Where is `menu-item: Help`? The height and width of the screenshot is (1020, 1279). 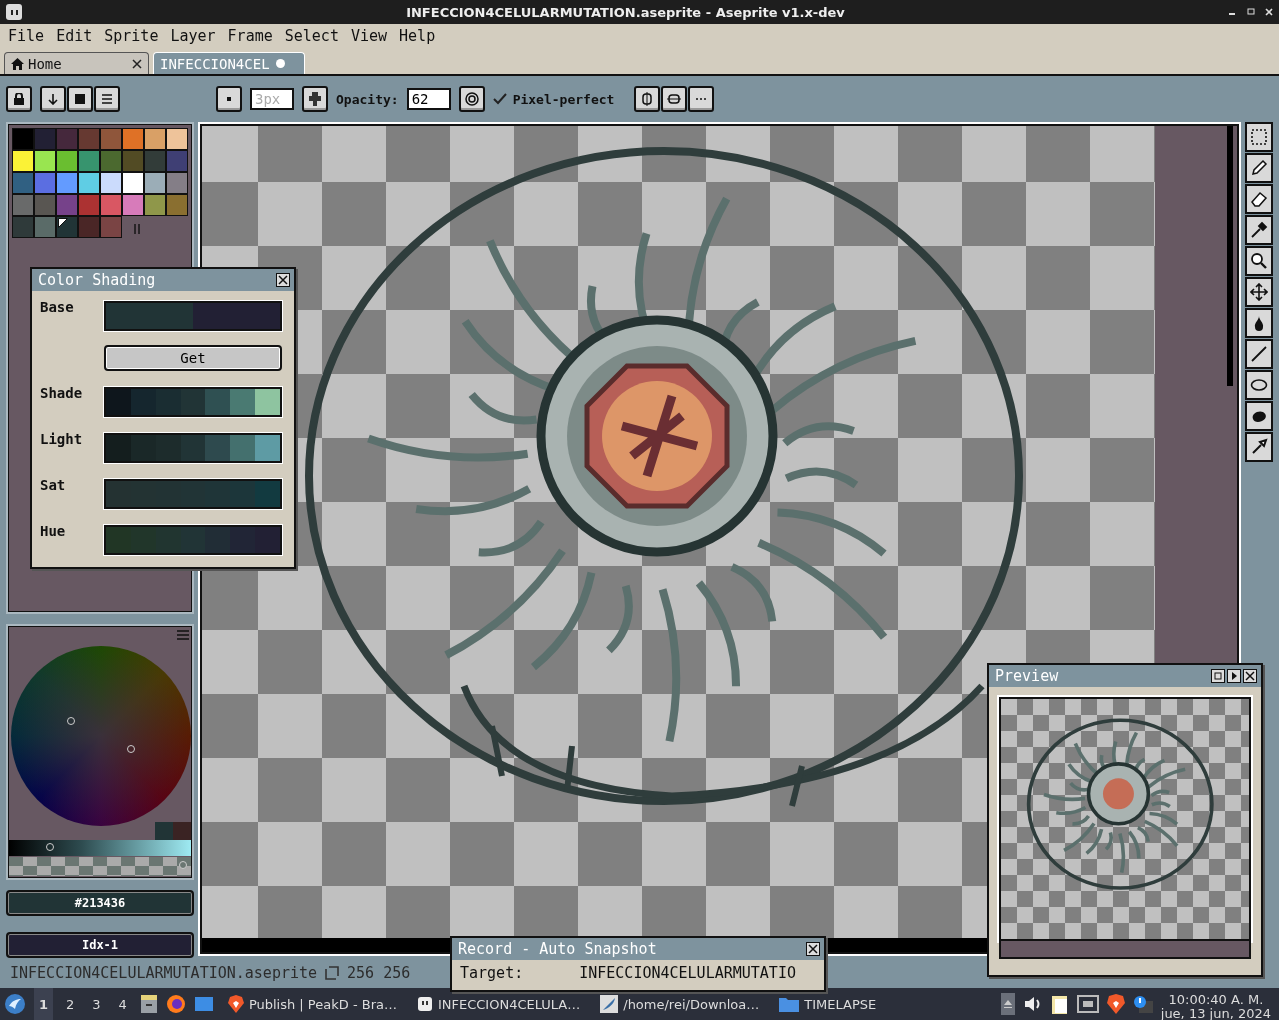
menu-item: Help is located at coordinates (417, 36).